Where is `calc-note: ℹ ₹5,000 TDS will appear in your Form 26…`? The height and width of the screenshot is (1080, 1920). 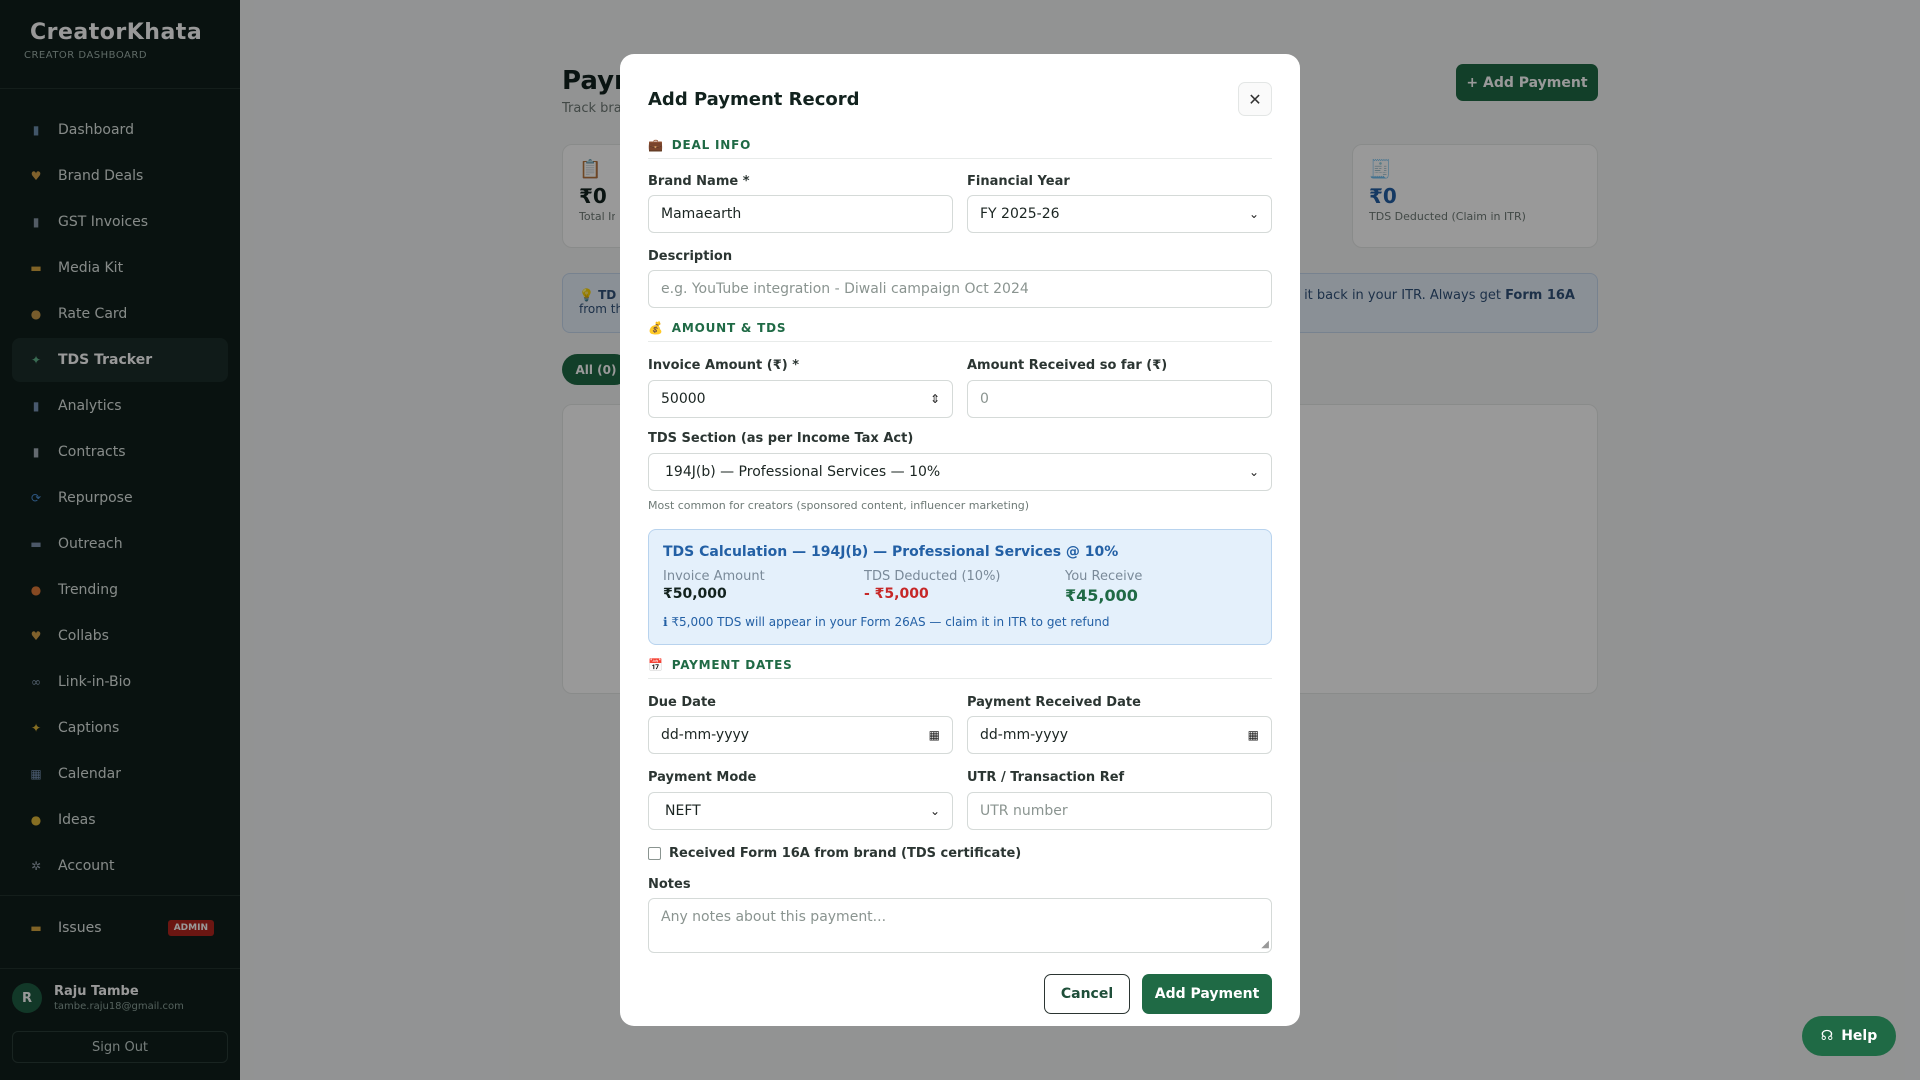 calc-note: ℹ ₹5,000 TDS will appear in your Form 26… is located at coordinates (886, 622).